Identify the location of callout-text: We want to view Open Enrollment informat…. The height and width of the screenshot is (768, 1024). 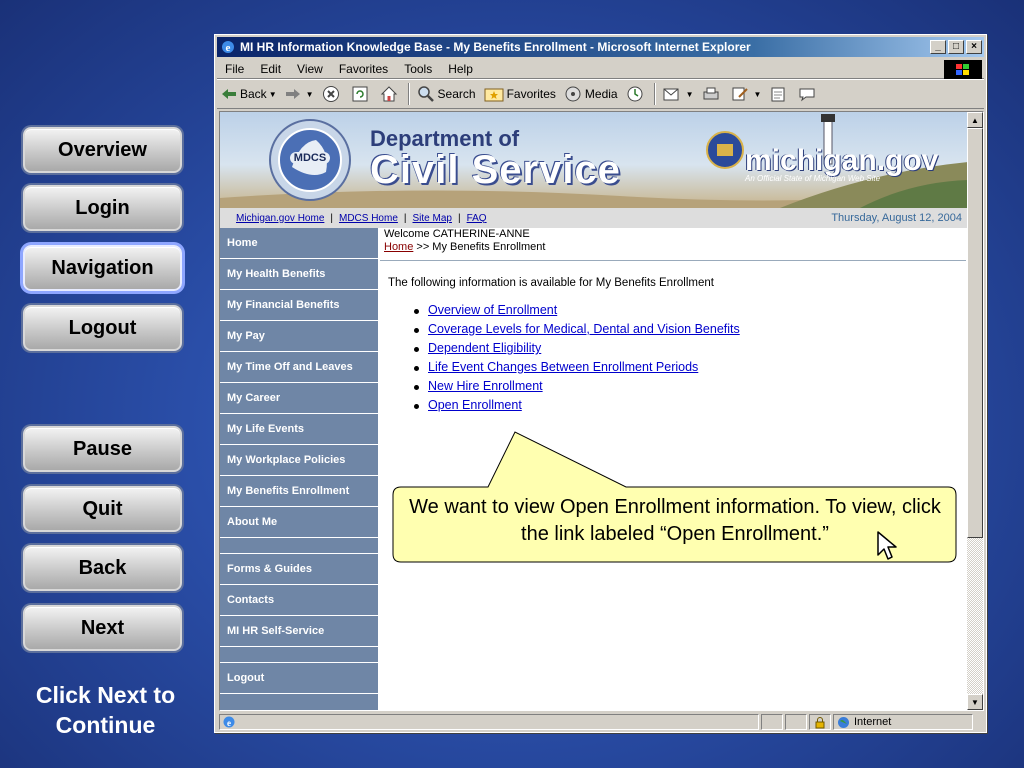
(675, 520).